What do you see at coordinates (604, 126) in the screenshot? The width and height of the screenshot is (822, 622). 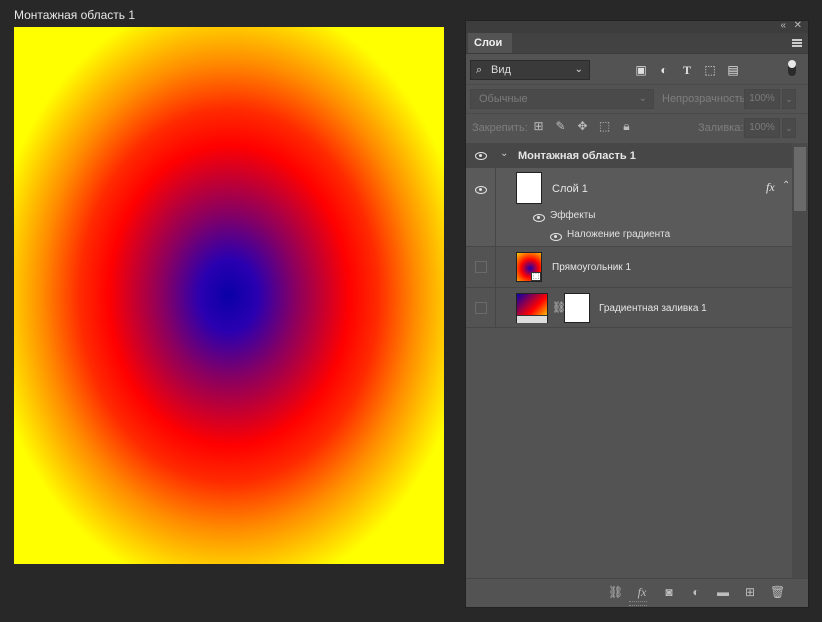 I see `lock-artboard-icon: ⬚` at bounding box center [604, 126].